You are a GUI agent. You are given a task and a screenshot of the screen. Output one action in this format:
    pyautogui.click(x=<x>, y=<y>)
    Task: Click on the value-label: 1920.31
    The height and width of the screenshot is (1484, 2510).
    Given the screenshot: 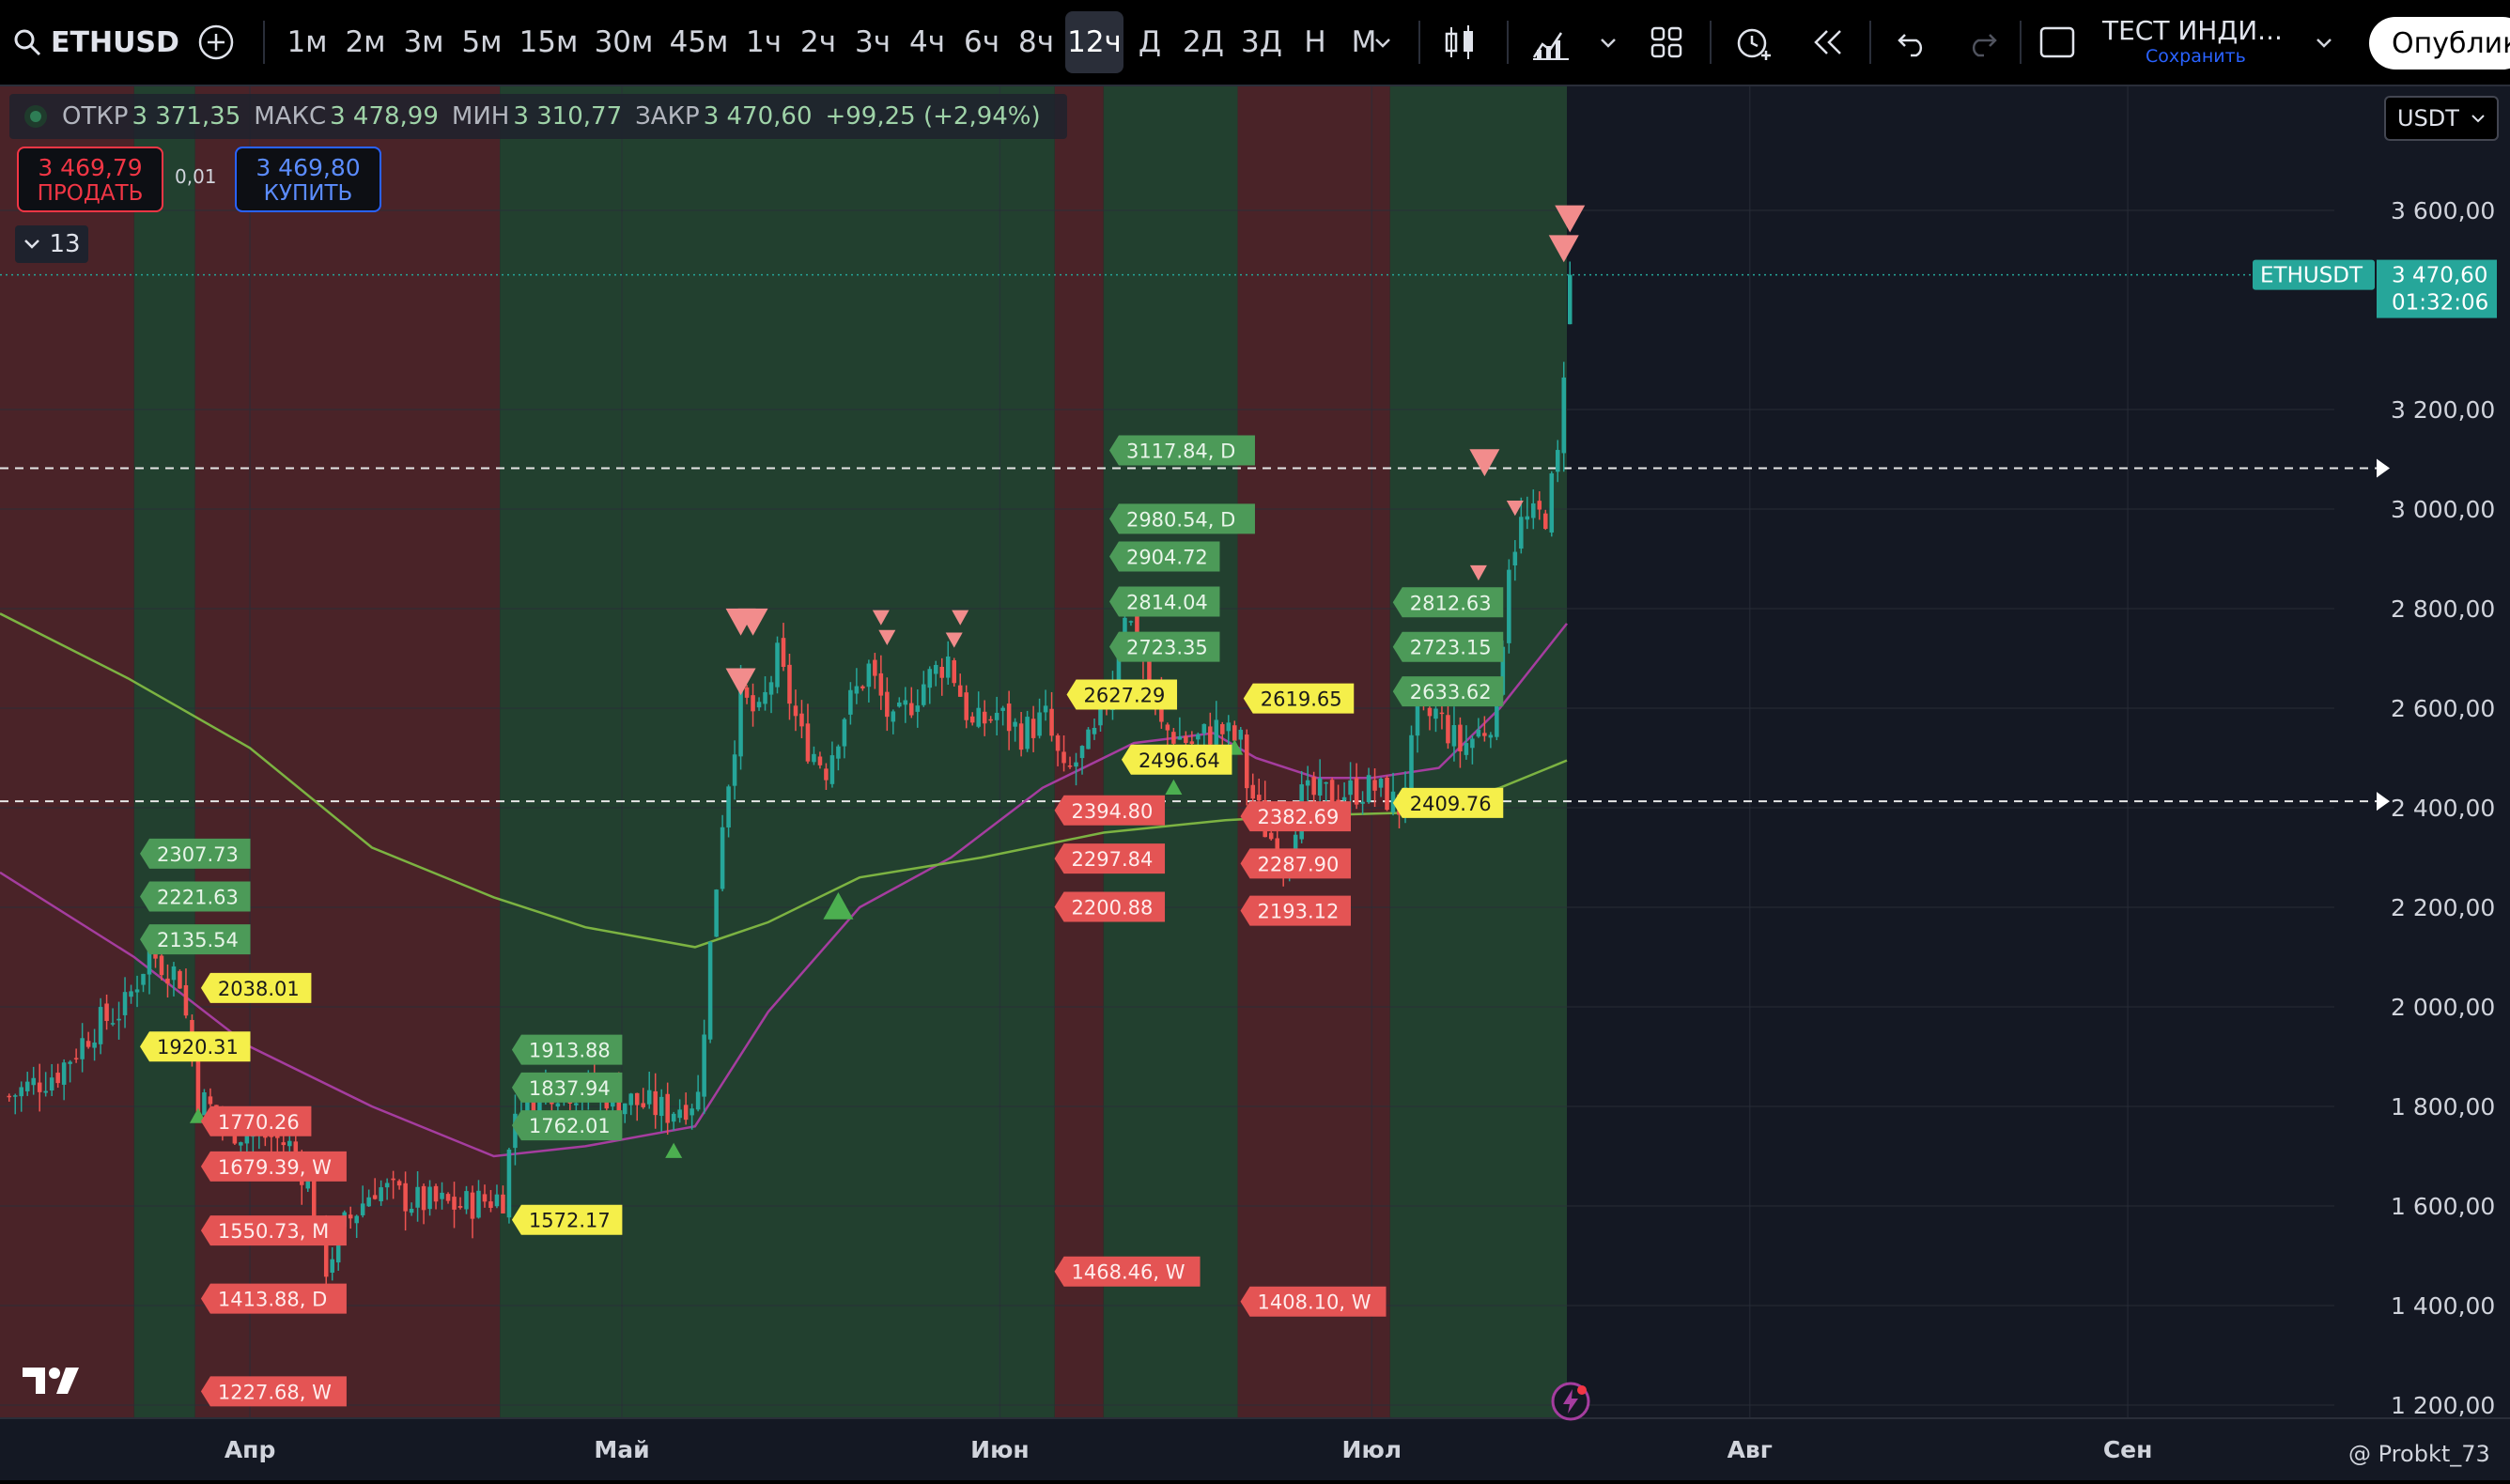 What is the action you would take?
    pyautogui.click(x=196, y=1047)
    